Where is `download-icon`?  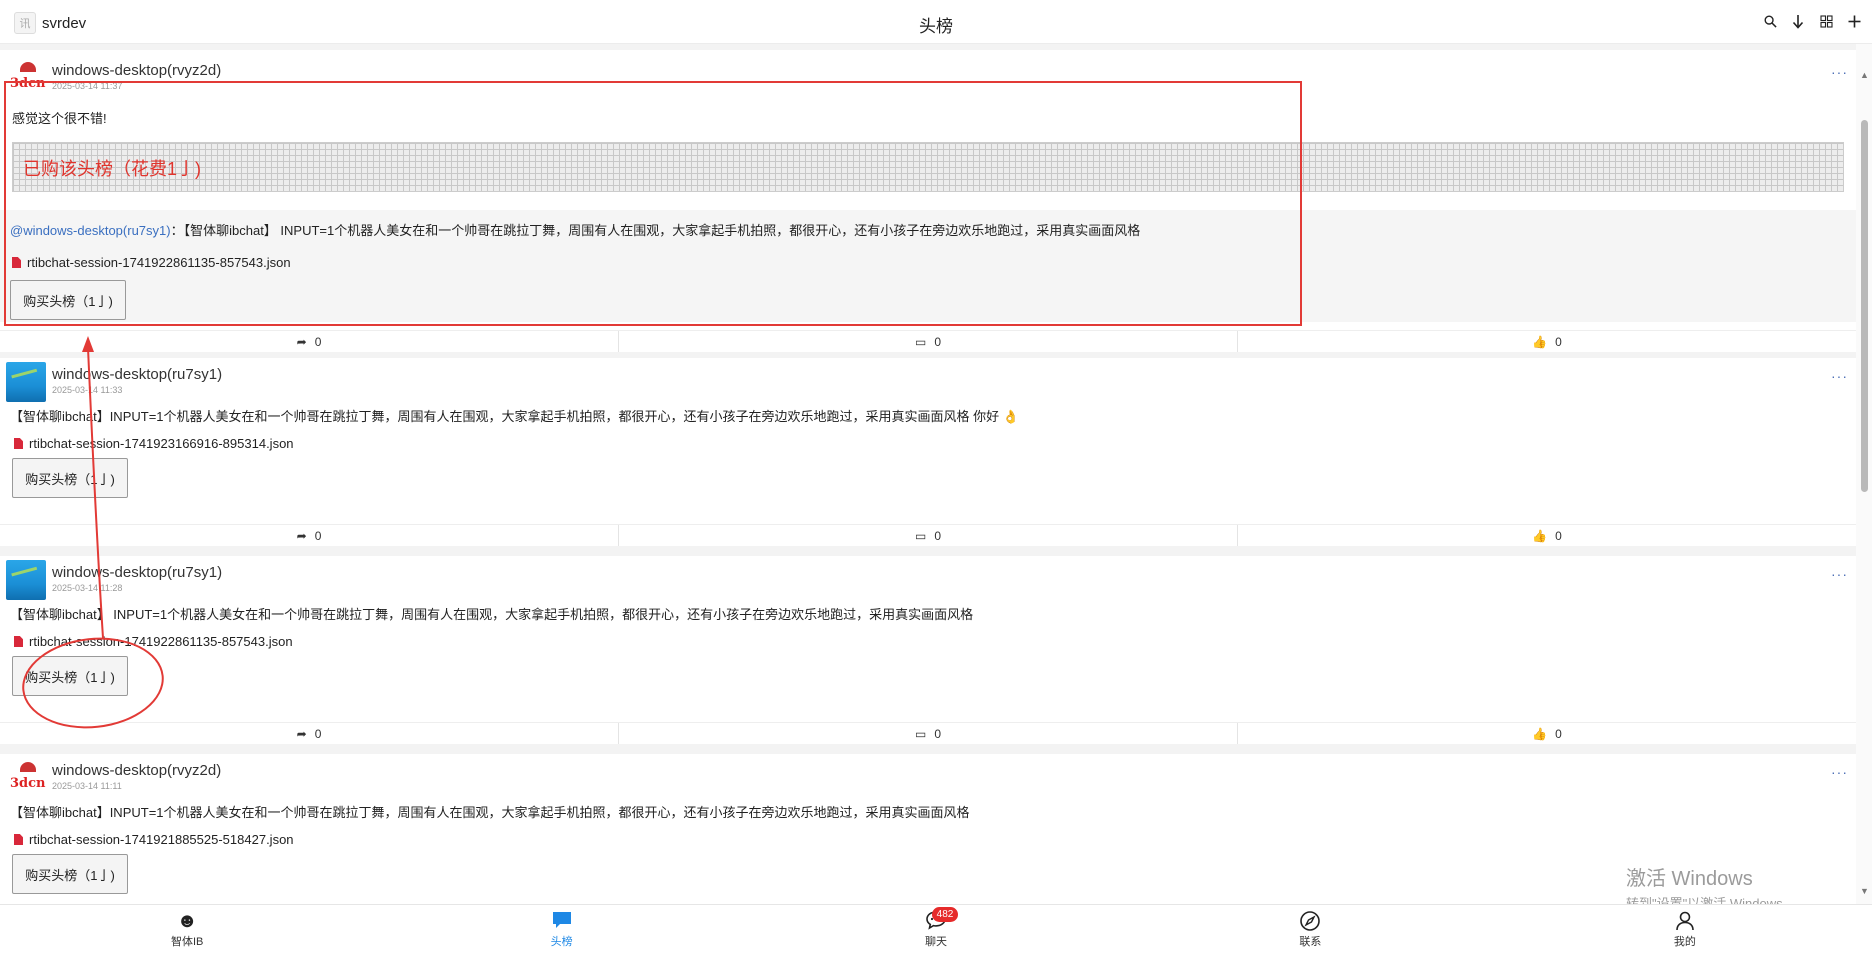
download-icon is located at coordinates (1798, 21).